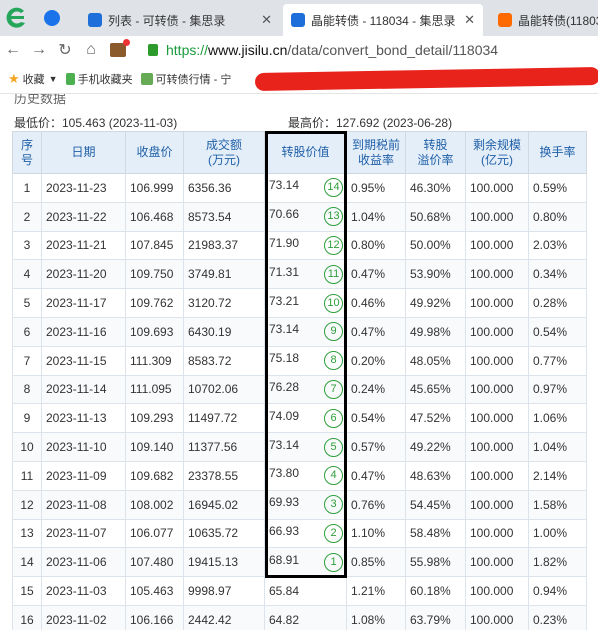 Image resolution: width=598 pixels, height=630 pixels. What do you see at coordinates (39, 50) in the screenshot?
I see `forward-icon: →` at bounding box center [39, 50].